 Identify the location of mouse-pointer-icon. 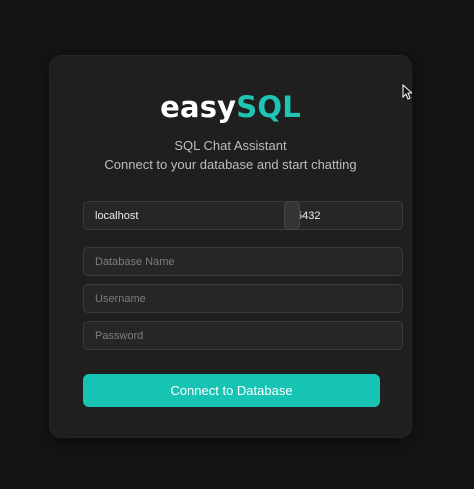
(407, 92).